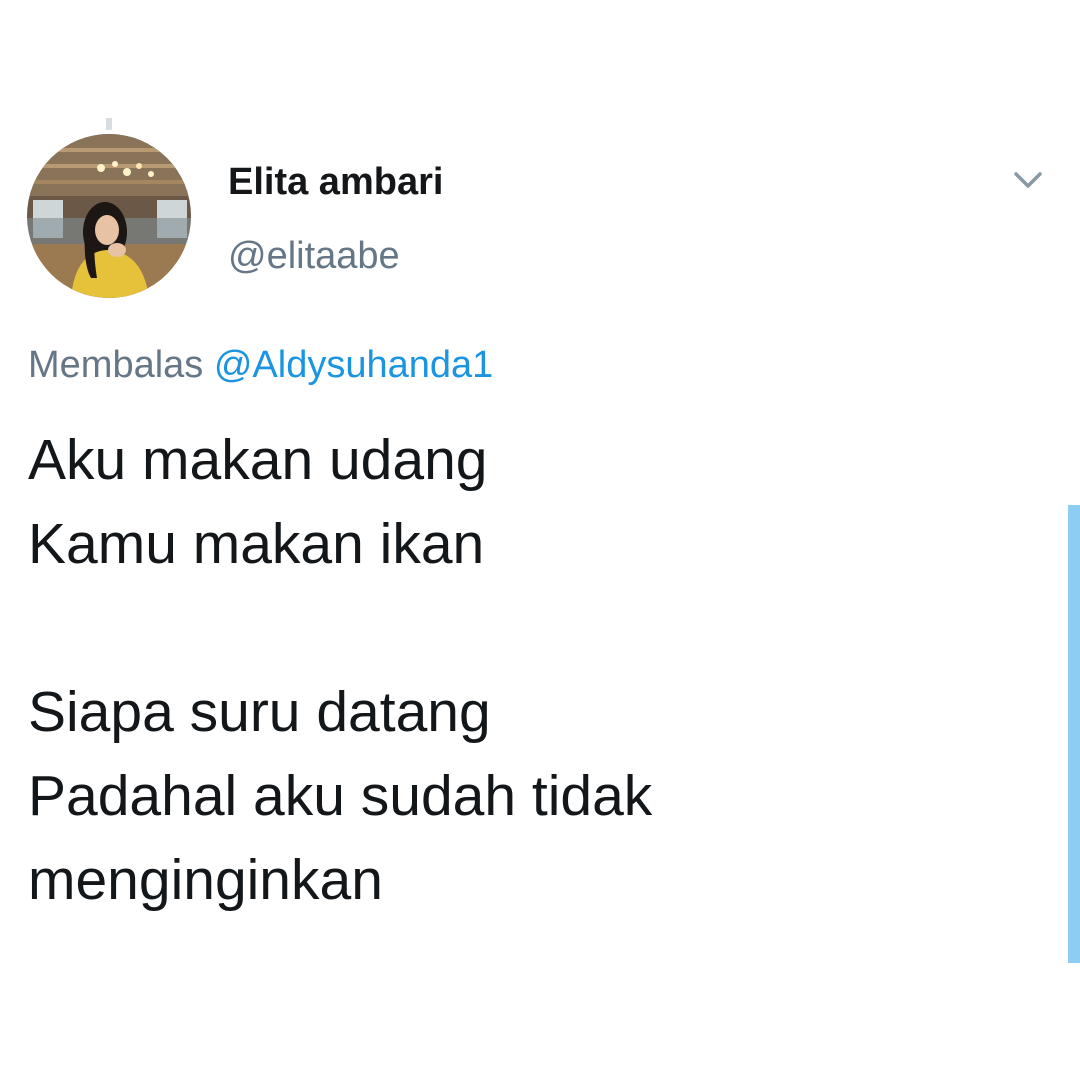 Image resolution: width=1080 pixels, height=1080 pixels. What do you see at coordinates (259, 712) in the screenshot?
I see `tweet-line: Siapa suru datang` at bounding box center [259, 712].